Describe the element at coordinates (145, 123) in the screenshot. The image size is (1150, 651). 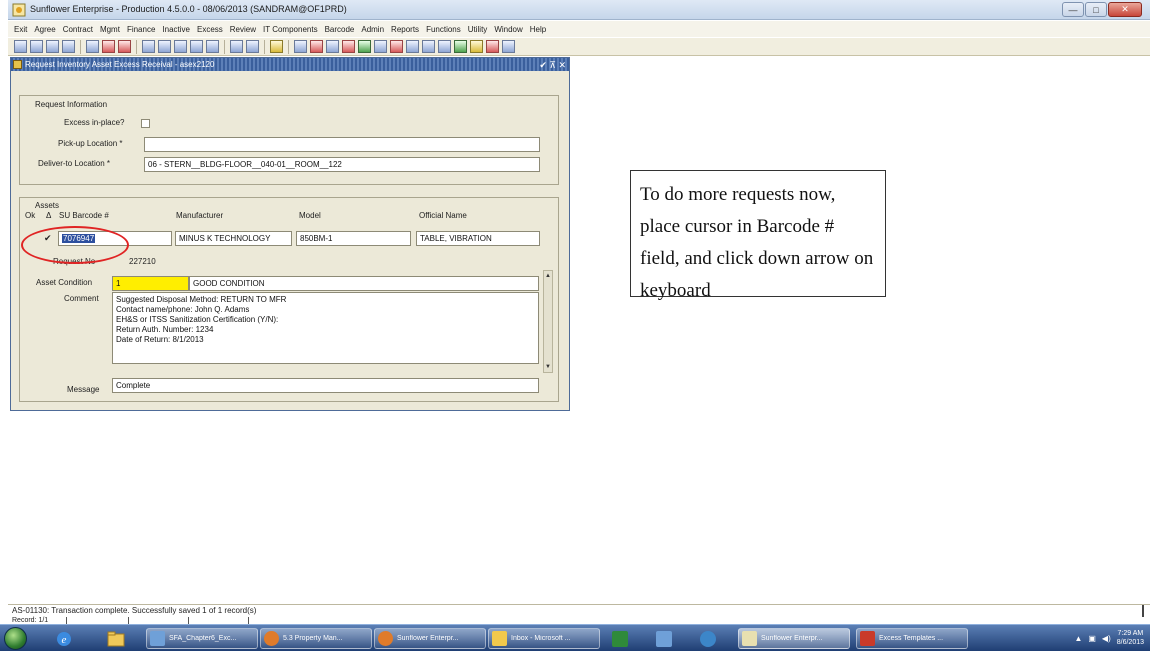
I see `excess-in-place-checkbox` at that location.